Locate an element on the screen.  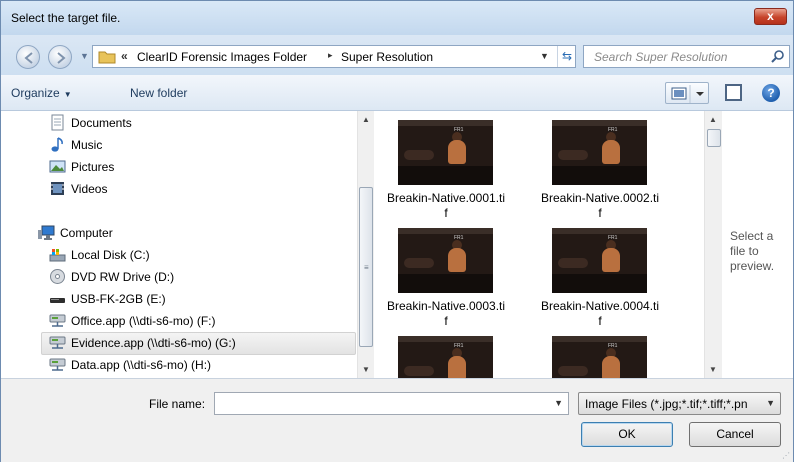
videos-icon is located at coordinates (57, 188).